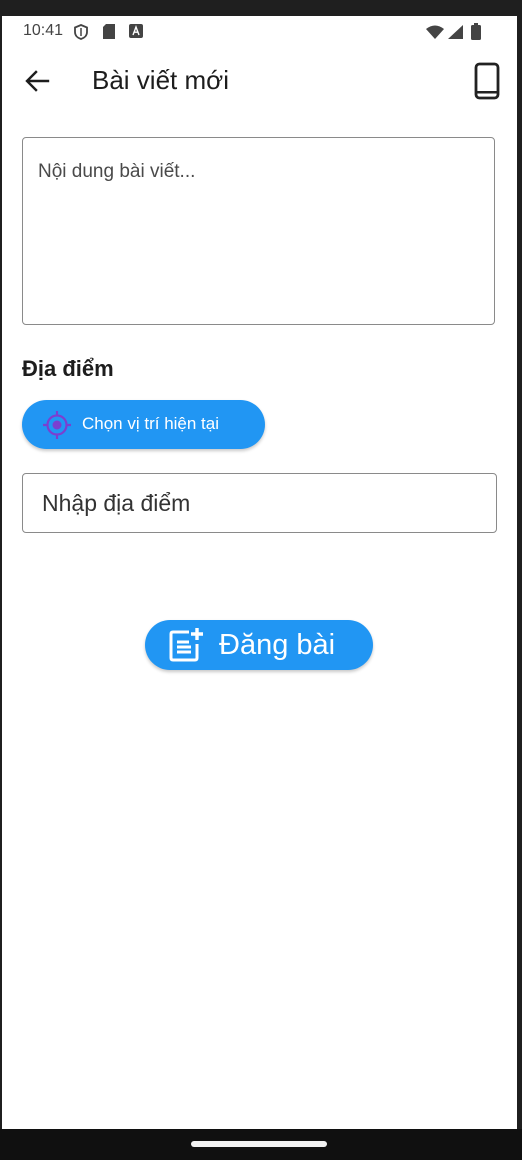  I want to click on signal-icon, so click(455, 32).